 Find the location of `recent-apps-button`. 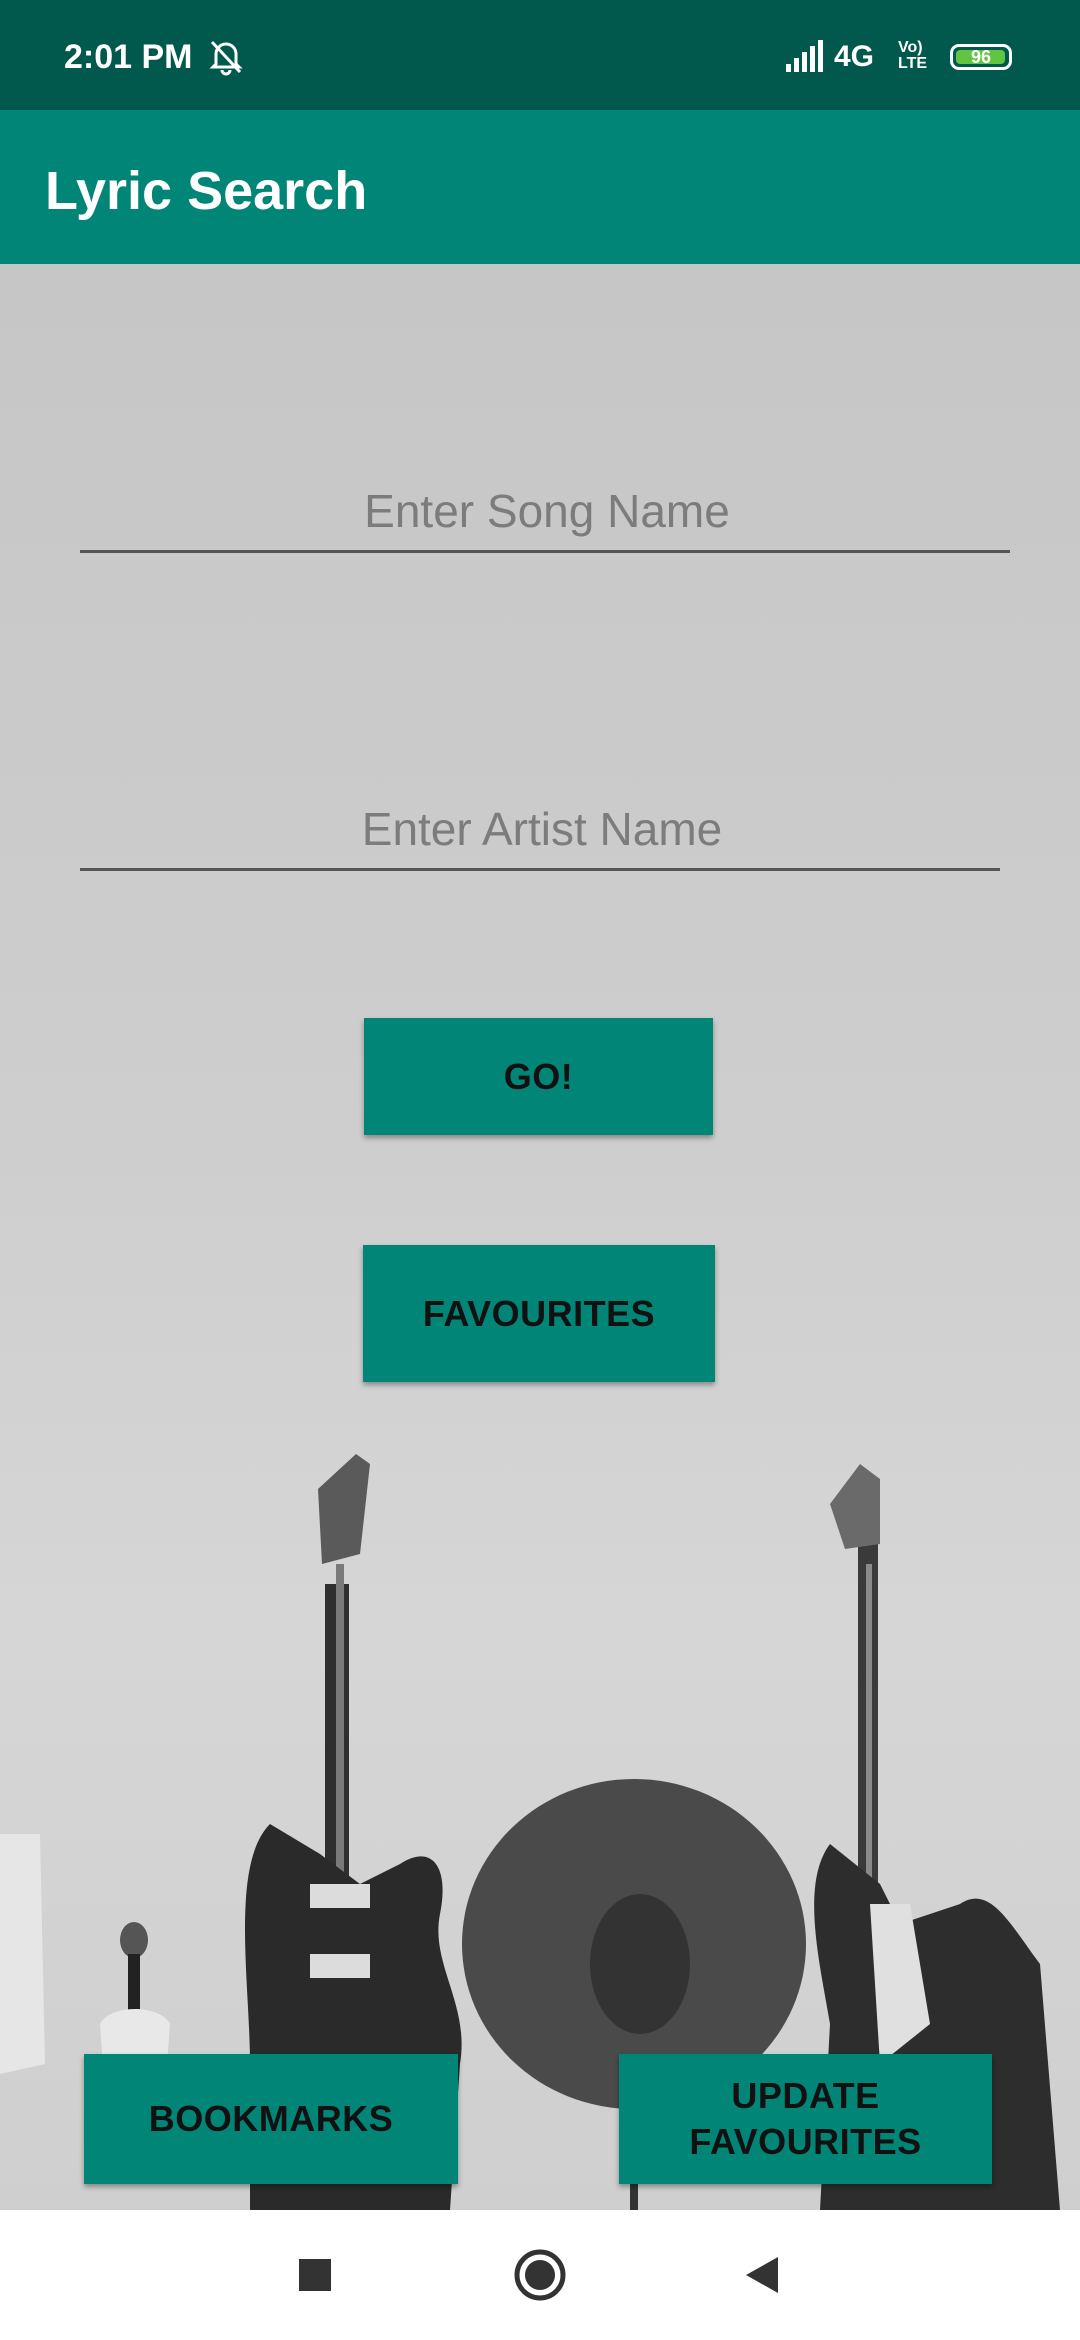

recent-apps-button is located at coordinates (315, 2275).